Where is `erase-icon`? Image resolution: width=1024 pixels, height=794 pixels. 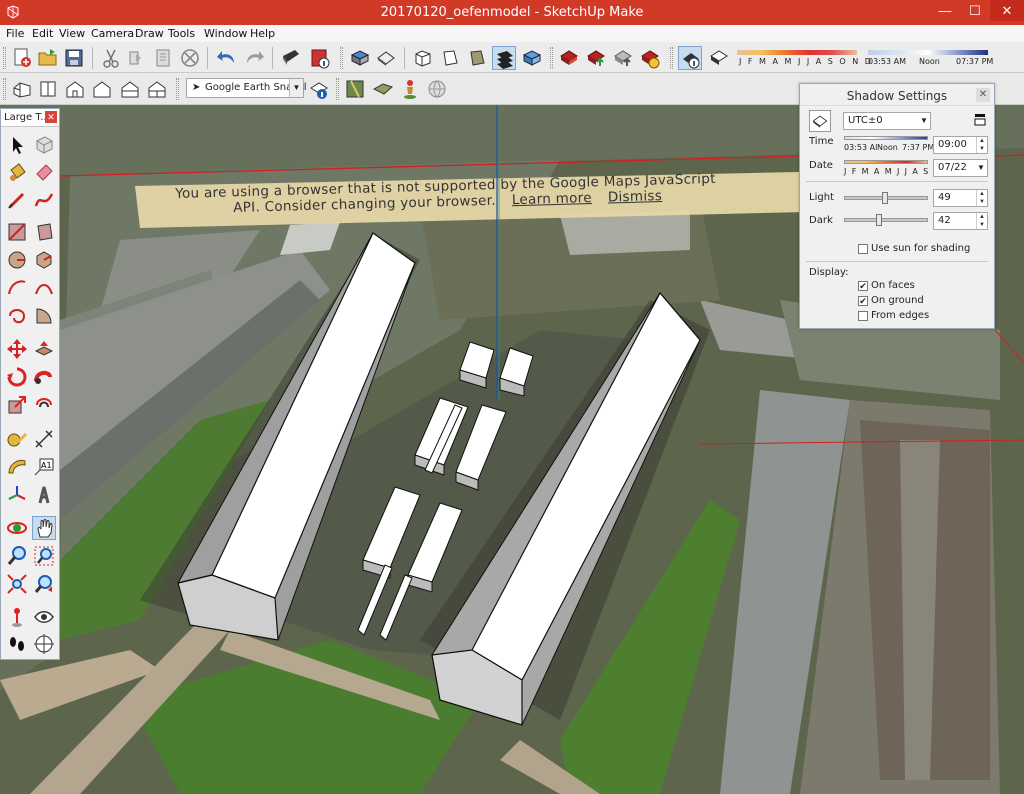 erase-icon is located at coordinates (190, 58).